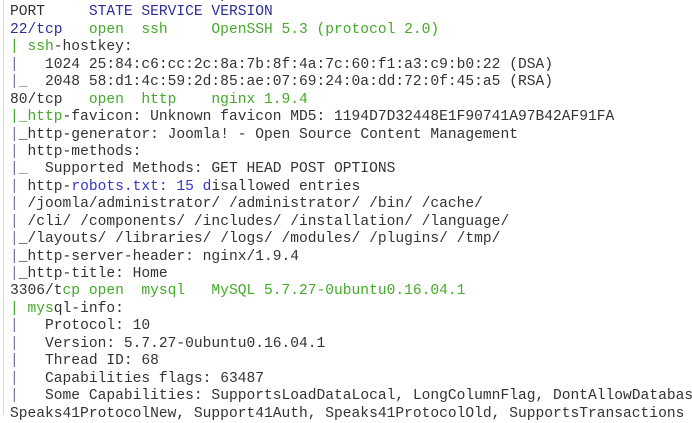 The height and width of the screenshot is (423, 692). What do you see at coordinates (351, 12) in the screenshot?
I see `terminal-line: PORT STATE SERVICE VERSION` at bounding box center [351, 12].